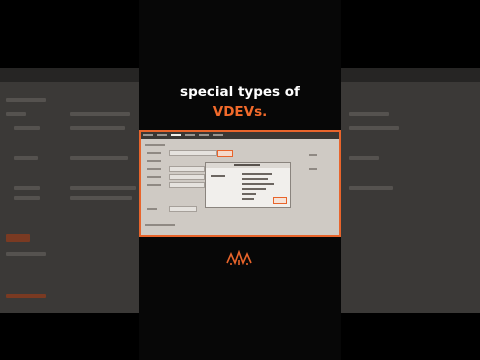 The width and height of the screenshot is (480, 360). What do you see at coordinates (239, 258) in the screenshot?
I see `brand-logo-icon` at bounding box center [239, 258].